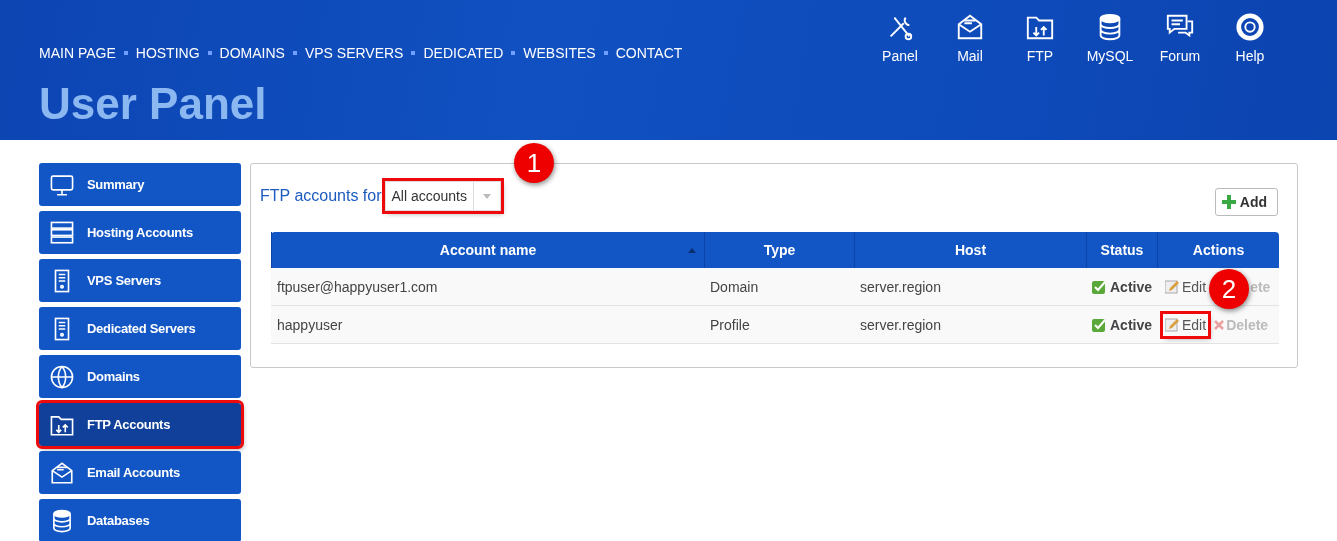 Image resolution: width=1337 pixels, height=541 pixels. Describe the element at coordinates (62, 232) in the screenshot. I see `server-rack-icon` at that location.